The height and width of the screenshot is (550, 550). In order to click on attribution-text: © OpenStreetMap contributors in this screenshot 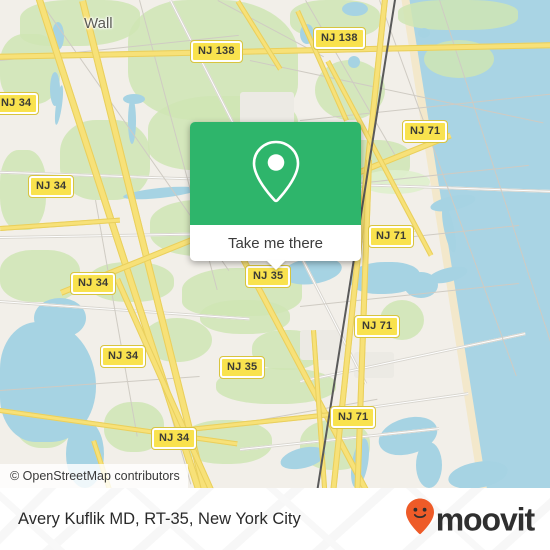, I will do `click(95, 476)`.